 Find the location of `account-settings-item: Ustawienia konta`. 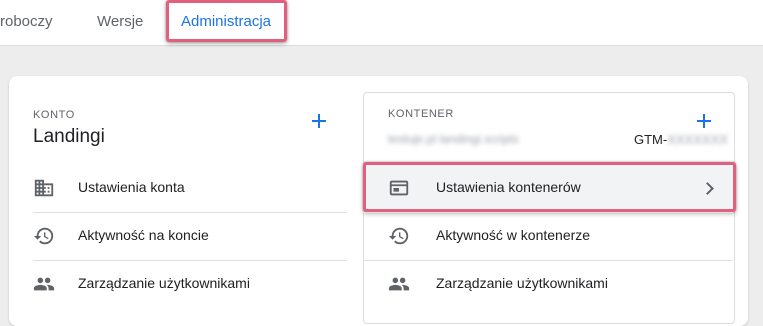

account-settings-item: Ustawienia konta is located at coordinates (190, 188).